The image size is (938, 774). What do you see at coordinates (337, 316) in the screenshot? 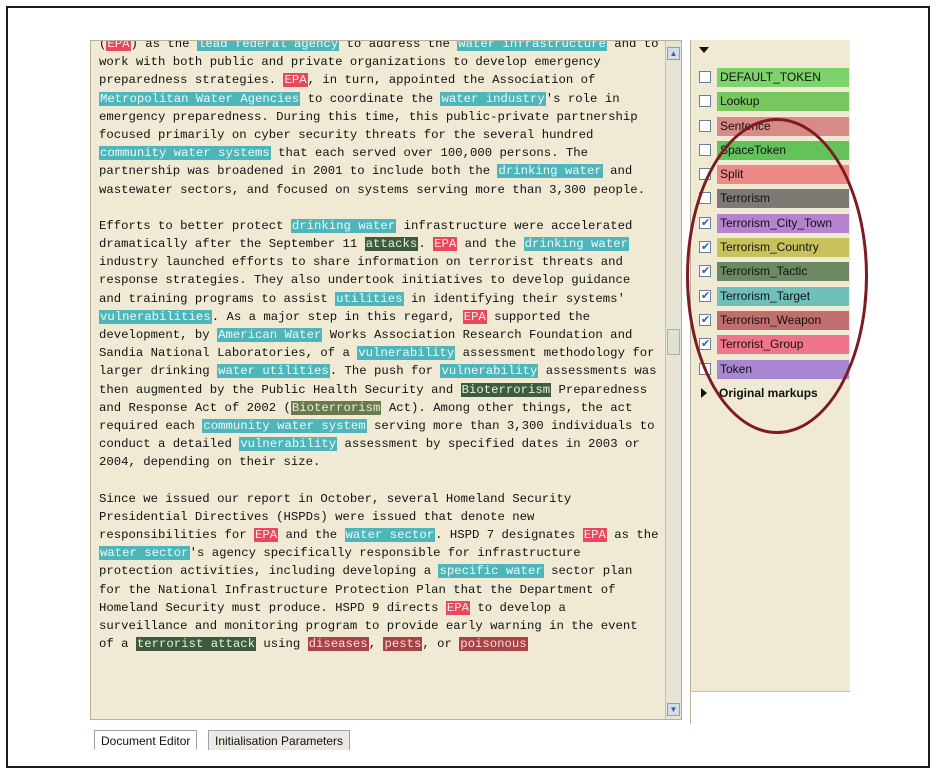
I see `text-run: . As a major step in this regard,` at bounding box center [337, 316].